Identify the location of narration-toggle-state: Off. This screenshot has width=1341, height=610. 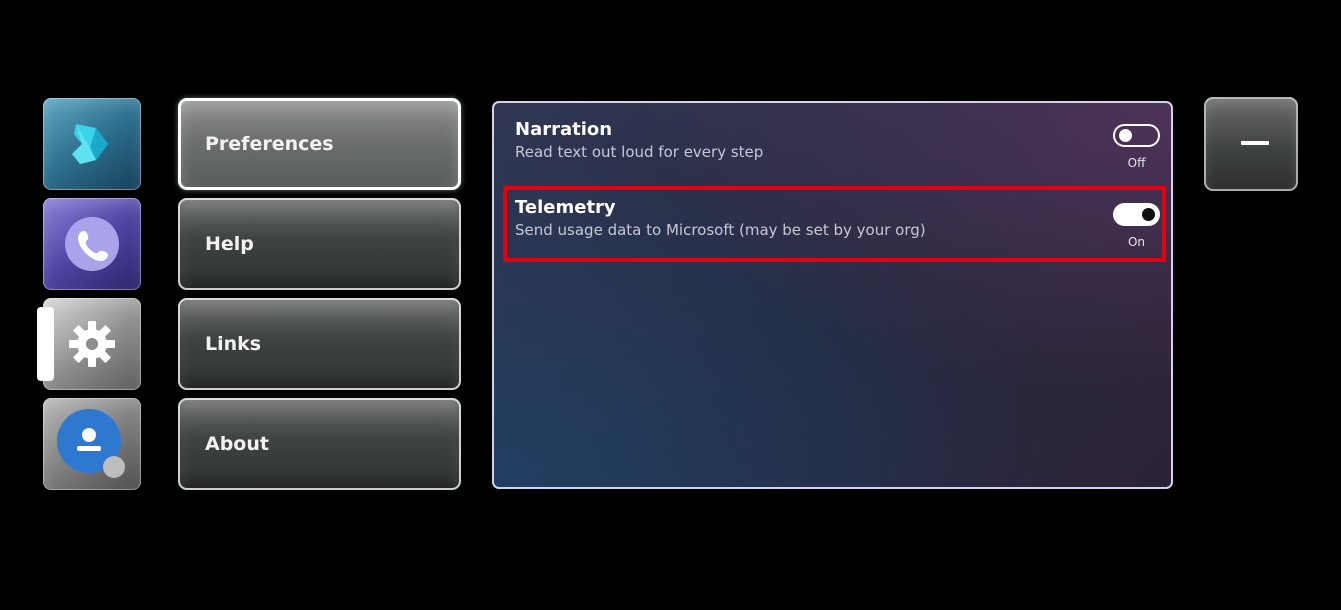
(1136, 163).